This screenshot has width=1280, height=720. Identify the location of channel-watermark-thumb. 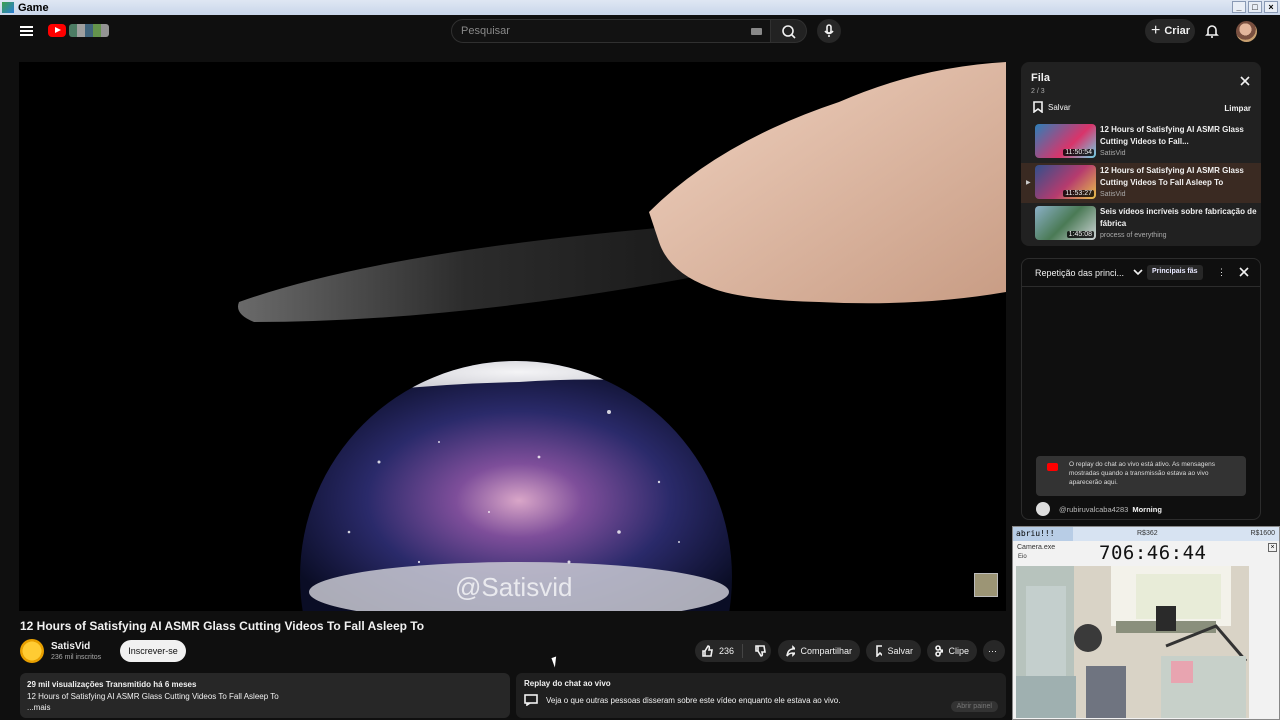
(986, 585).